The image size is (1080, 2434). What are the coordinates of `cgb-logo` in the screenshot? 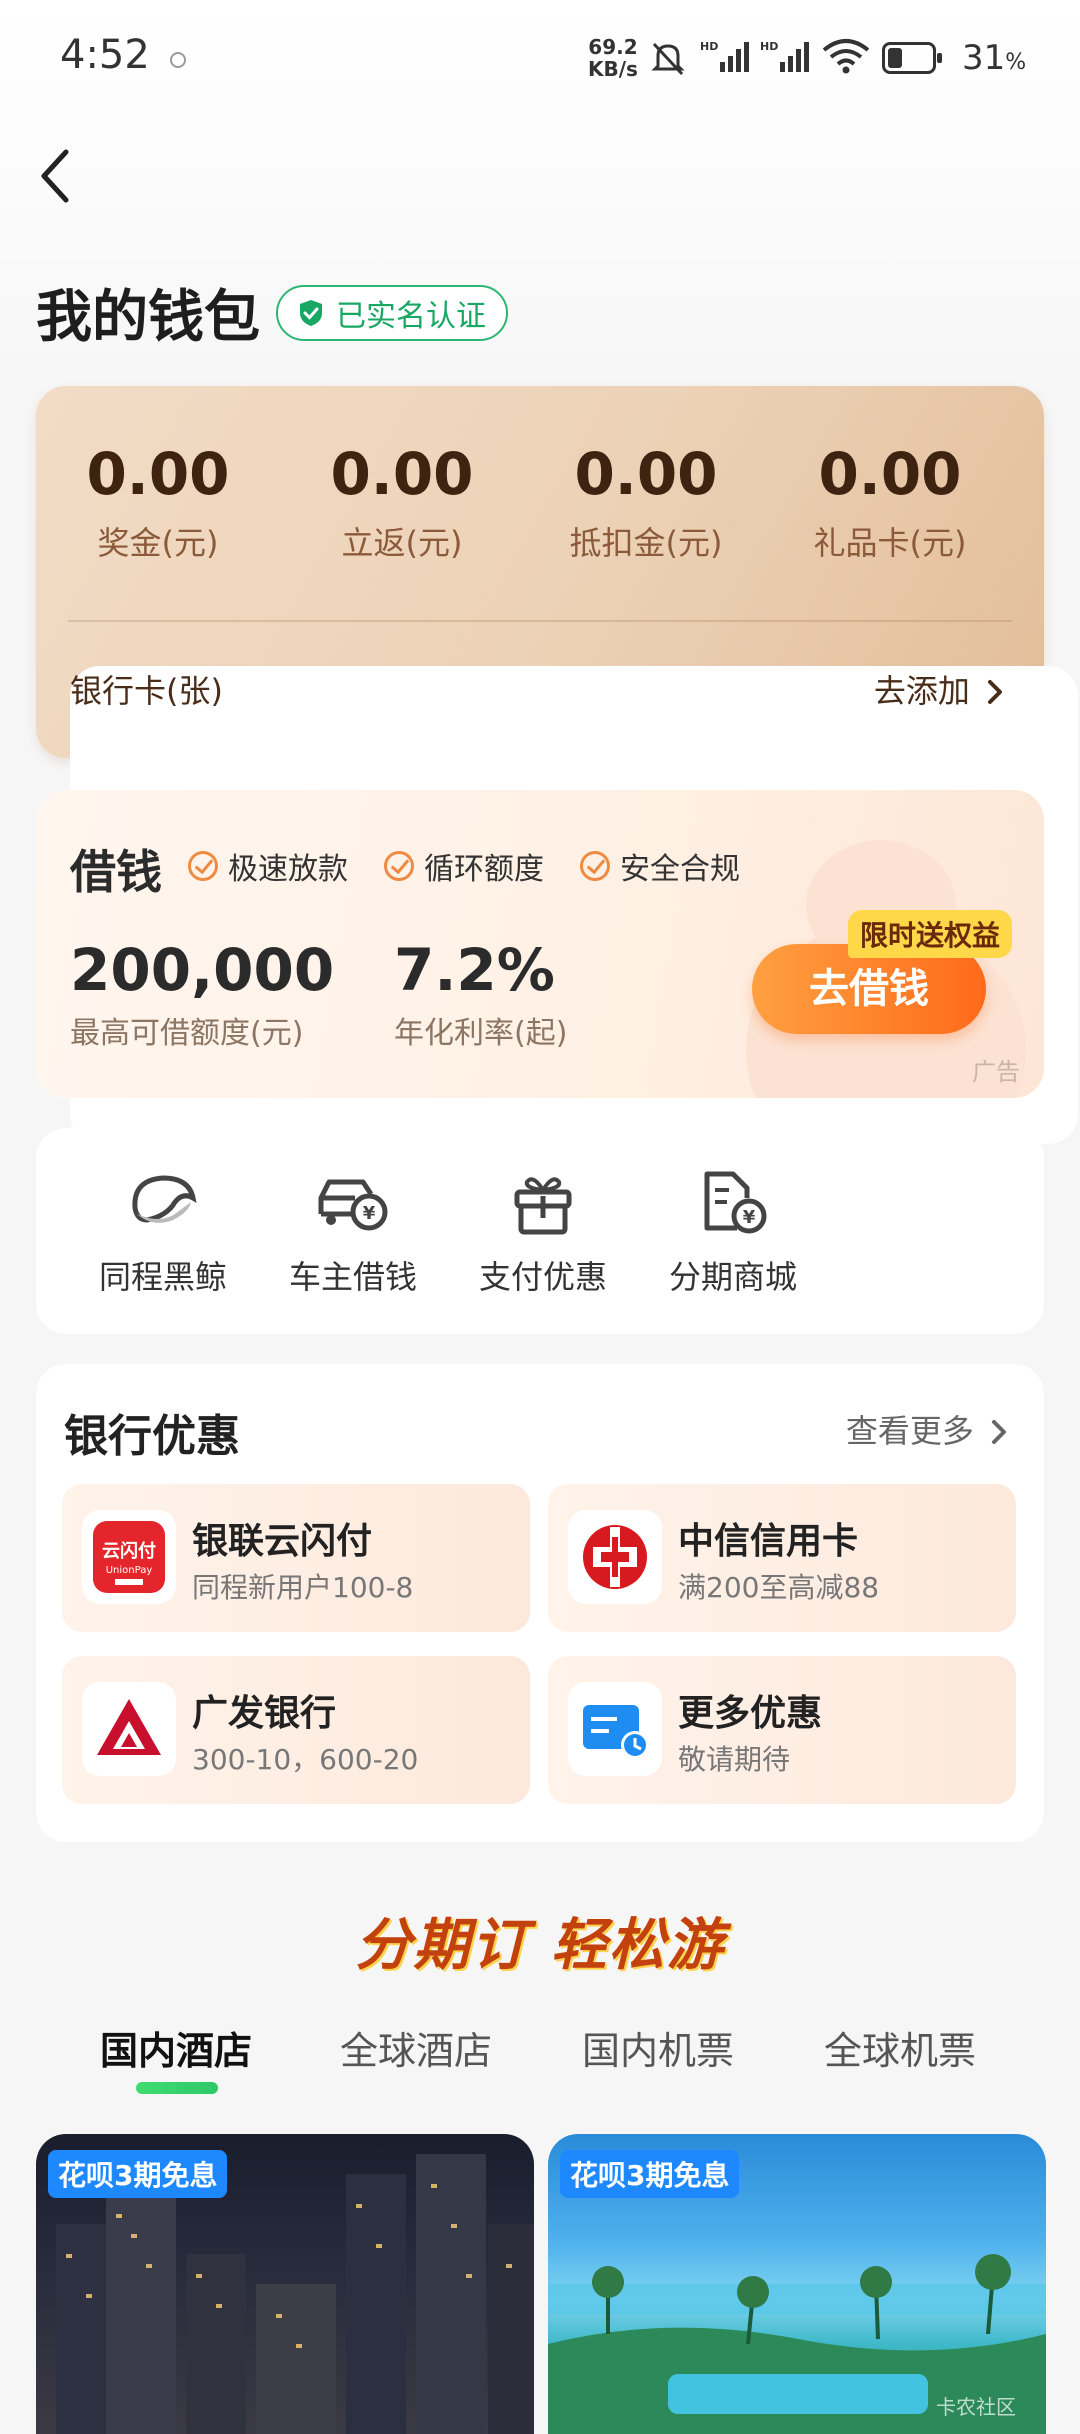 It's located at (129, 1729).